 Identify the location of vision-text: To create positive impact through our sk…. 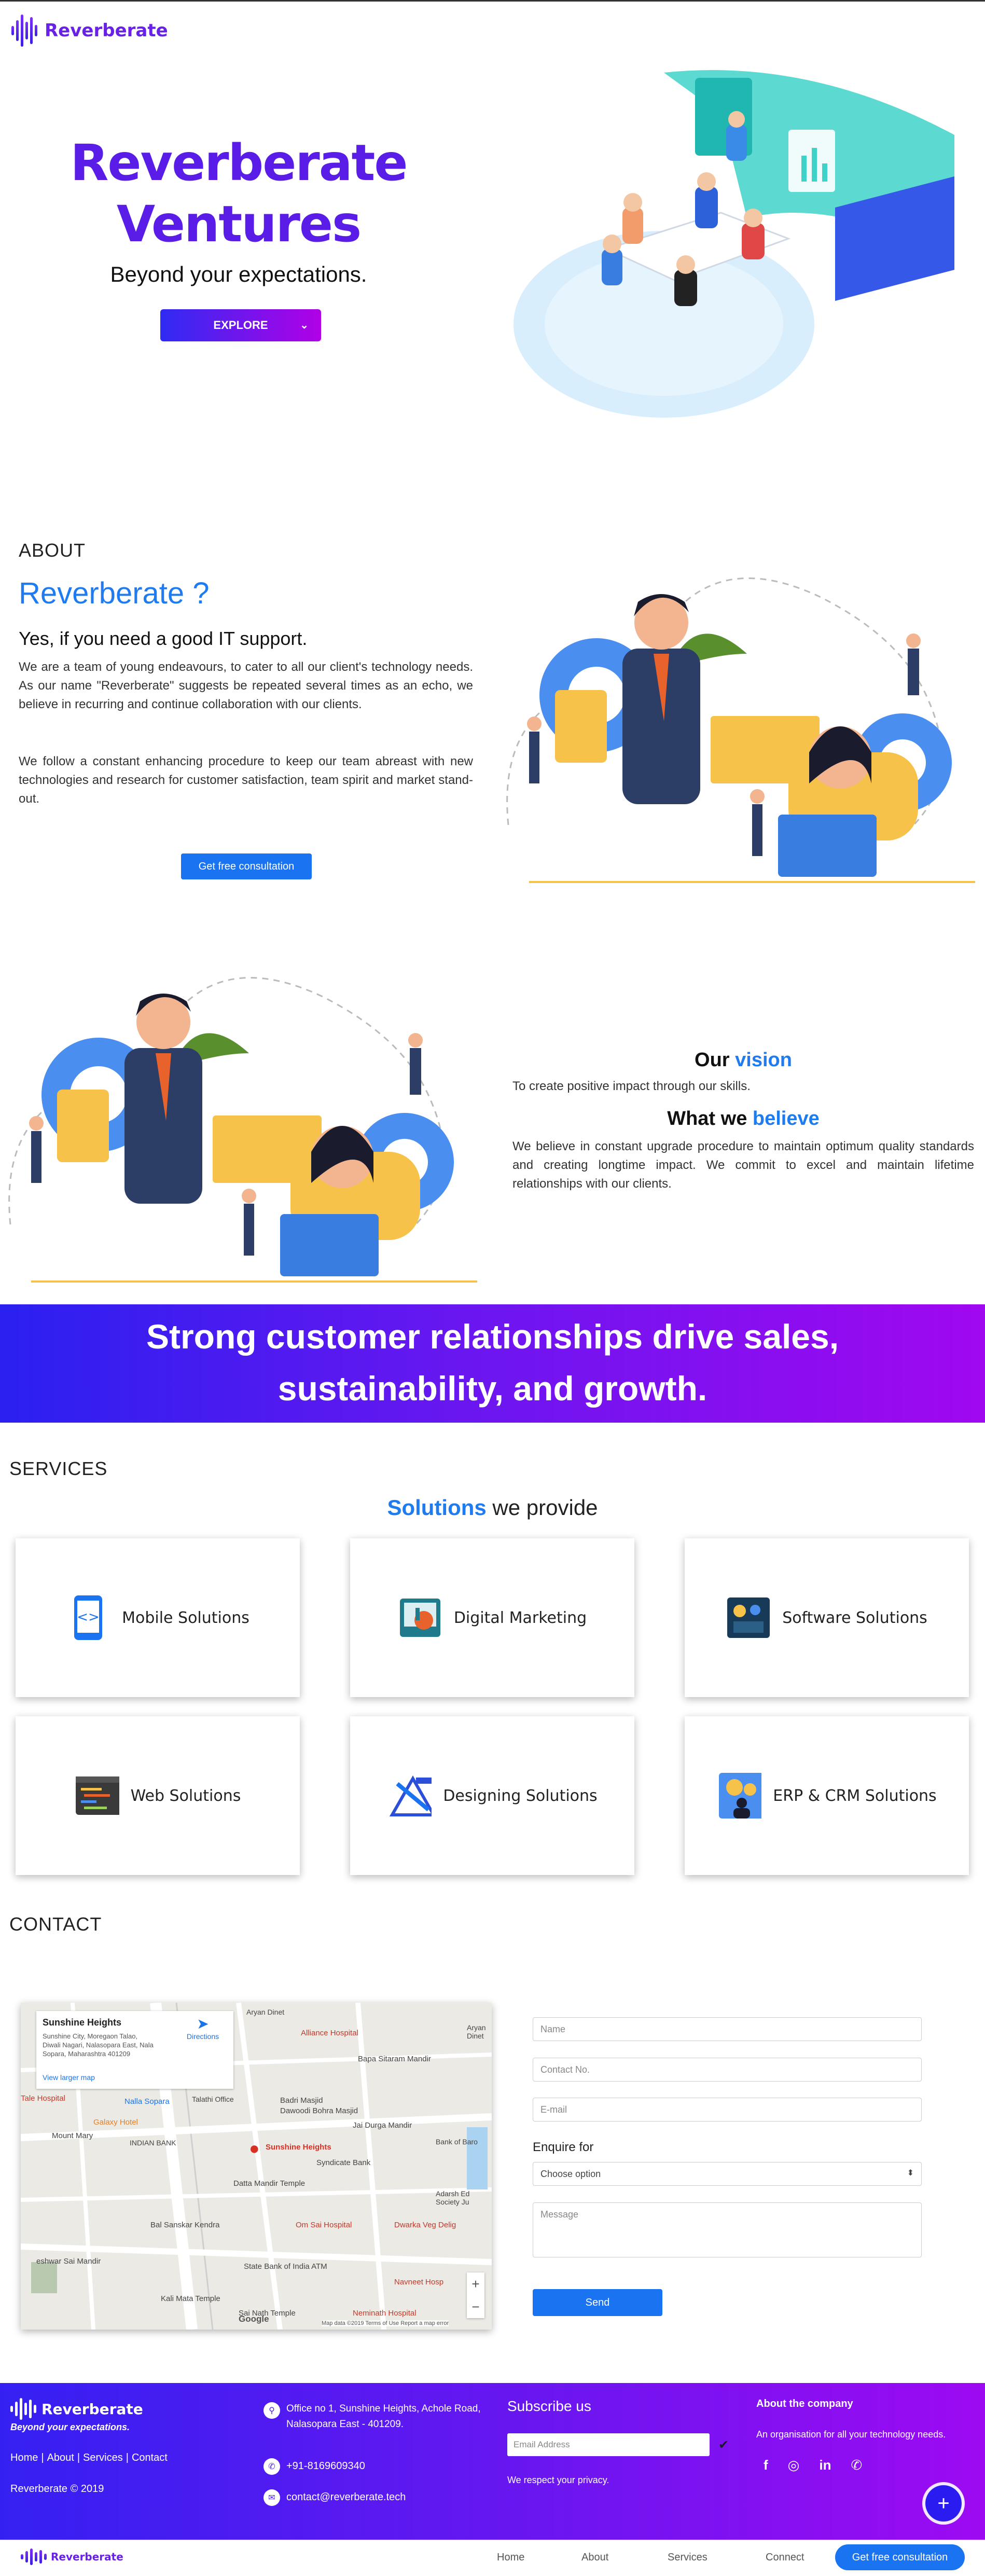
(631, 1086).